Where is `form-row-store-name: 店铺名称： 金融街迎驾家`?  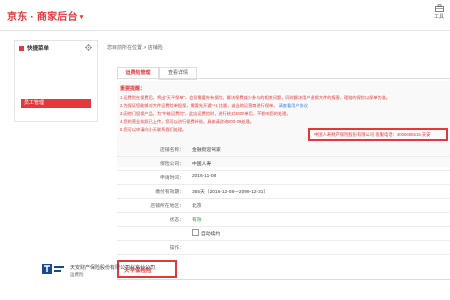
form-row-store-name: 店铺名称： 金融街迎驾家 is located at coordinates (283, 149).